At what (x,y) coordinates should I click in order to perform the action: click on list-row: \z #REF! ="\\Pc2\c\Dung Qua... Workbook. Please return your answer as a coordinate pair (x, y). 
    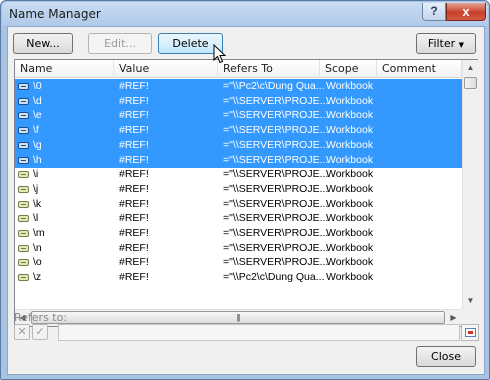
    Looking at the image, I should click on (238, 277).